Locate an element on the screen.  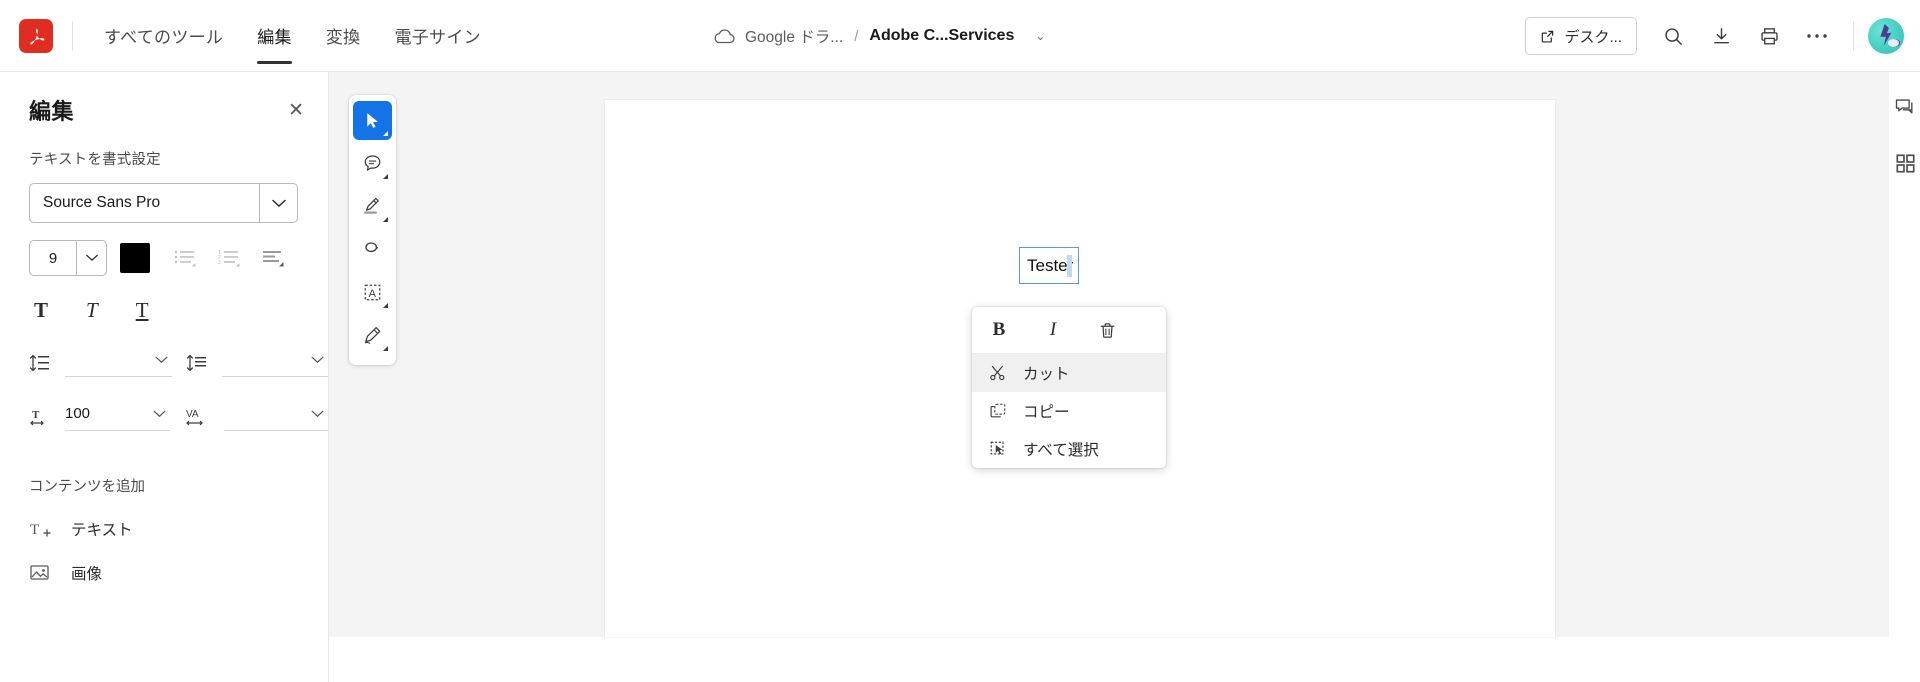
nav-tab-edit: 編集 is located at coordinates (274, 36).